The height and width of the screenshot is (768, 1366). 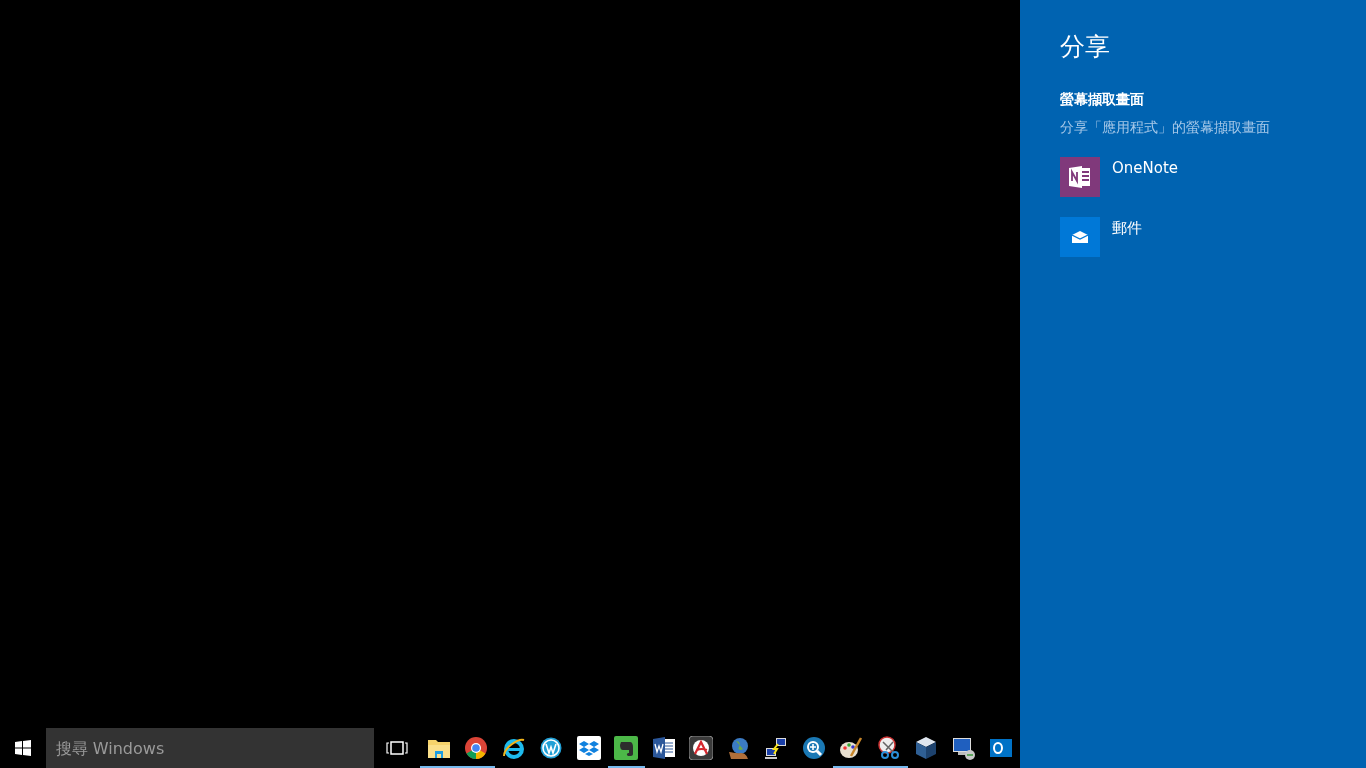 What do you see at coordinates (588, 748) in the screenshot?
I see `box-icon` at bounding box center [588, 748].